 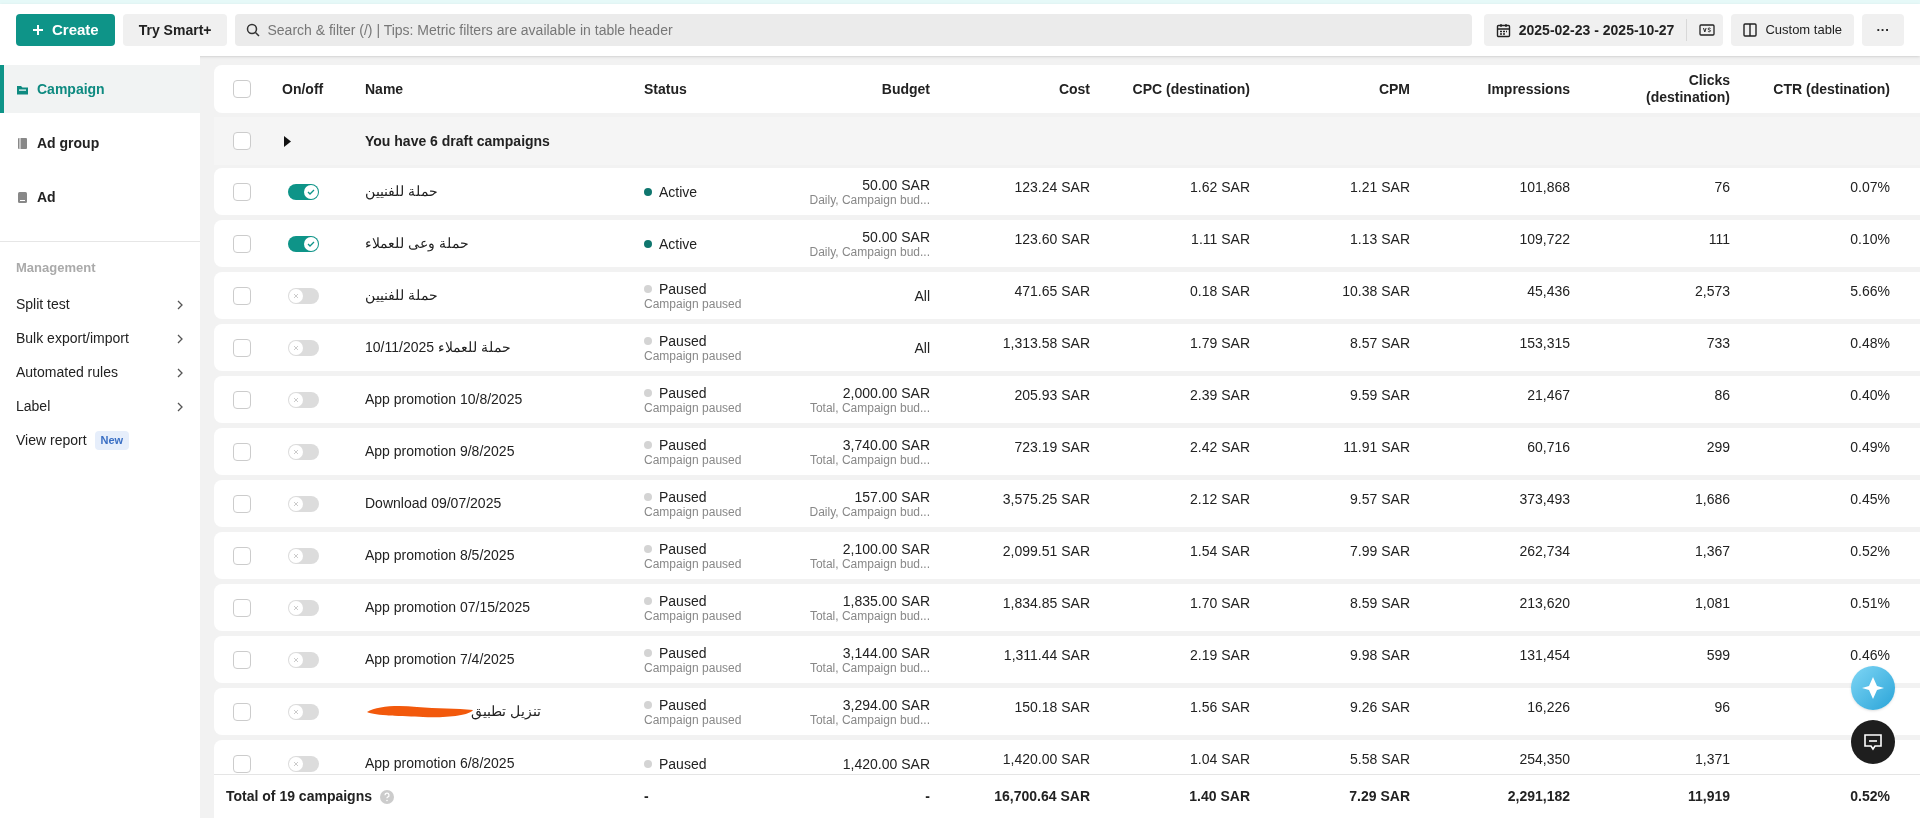 What do you see at coordinates (440, 763) in the screenshot?
I see `campaign-name: App promotion 6/8/2025` at bounding box center [440, 763].